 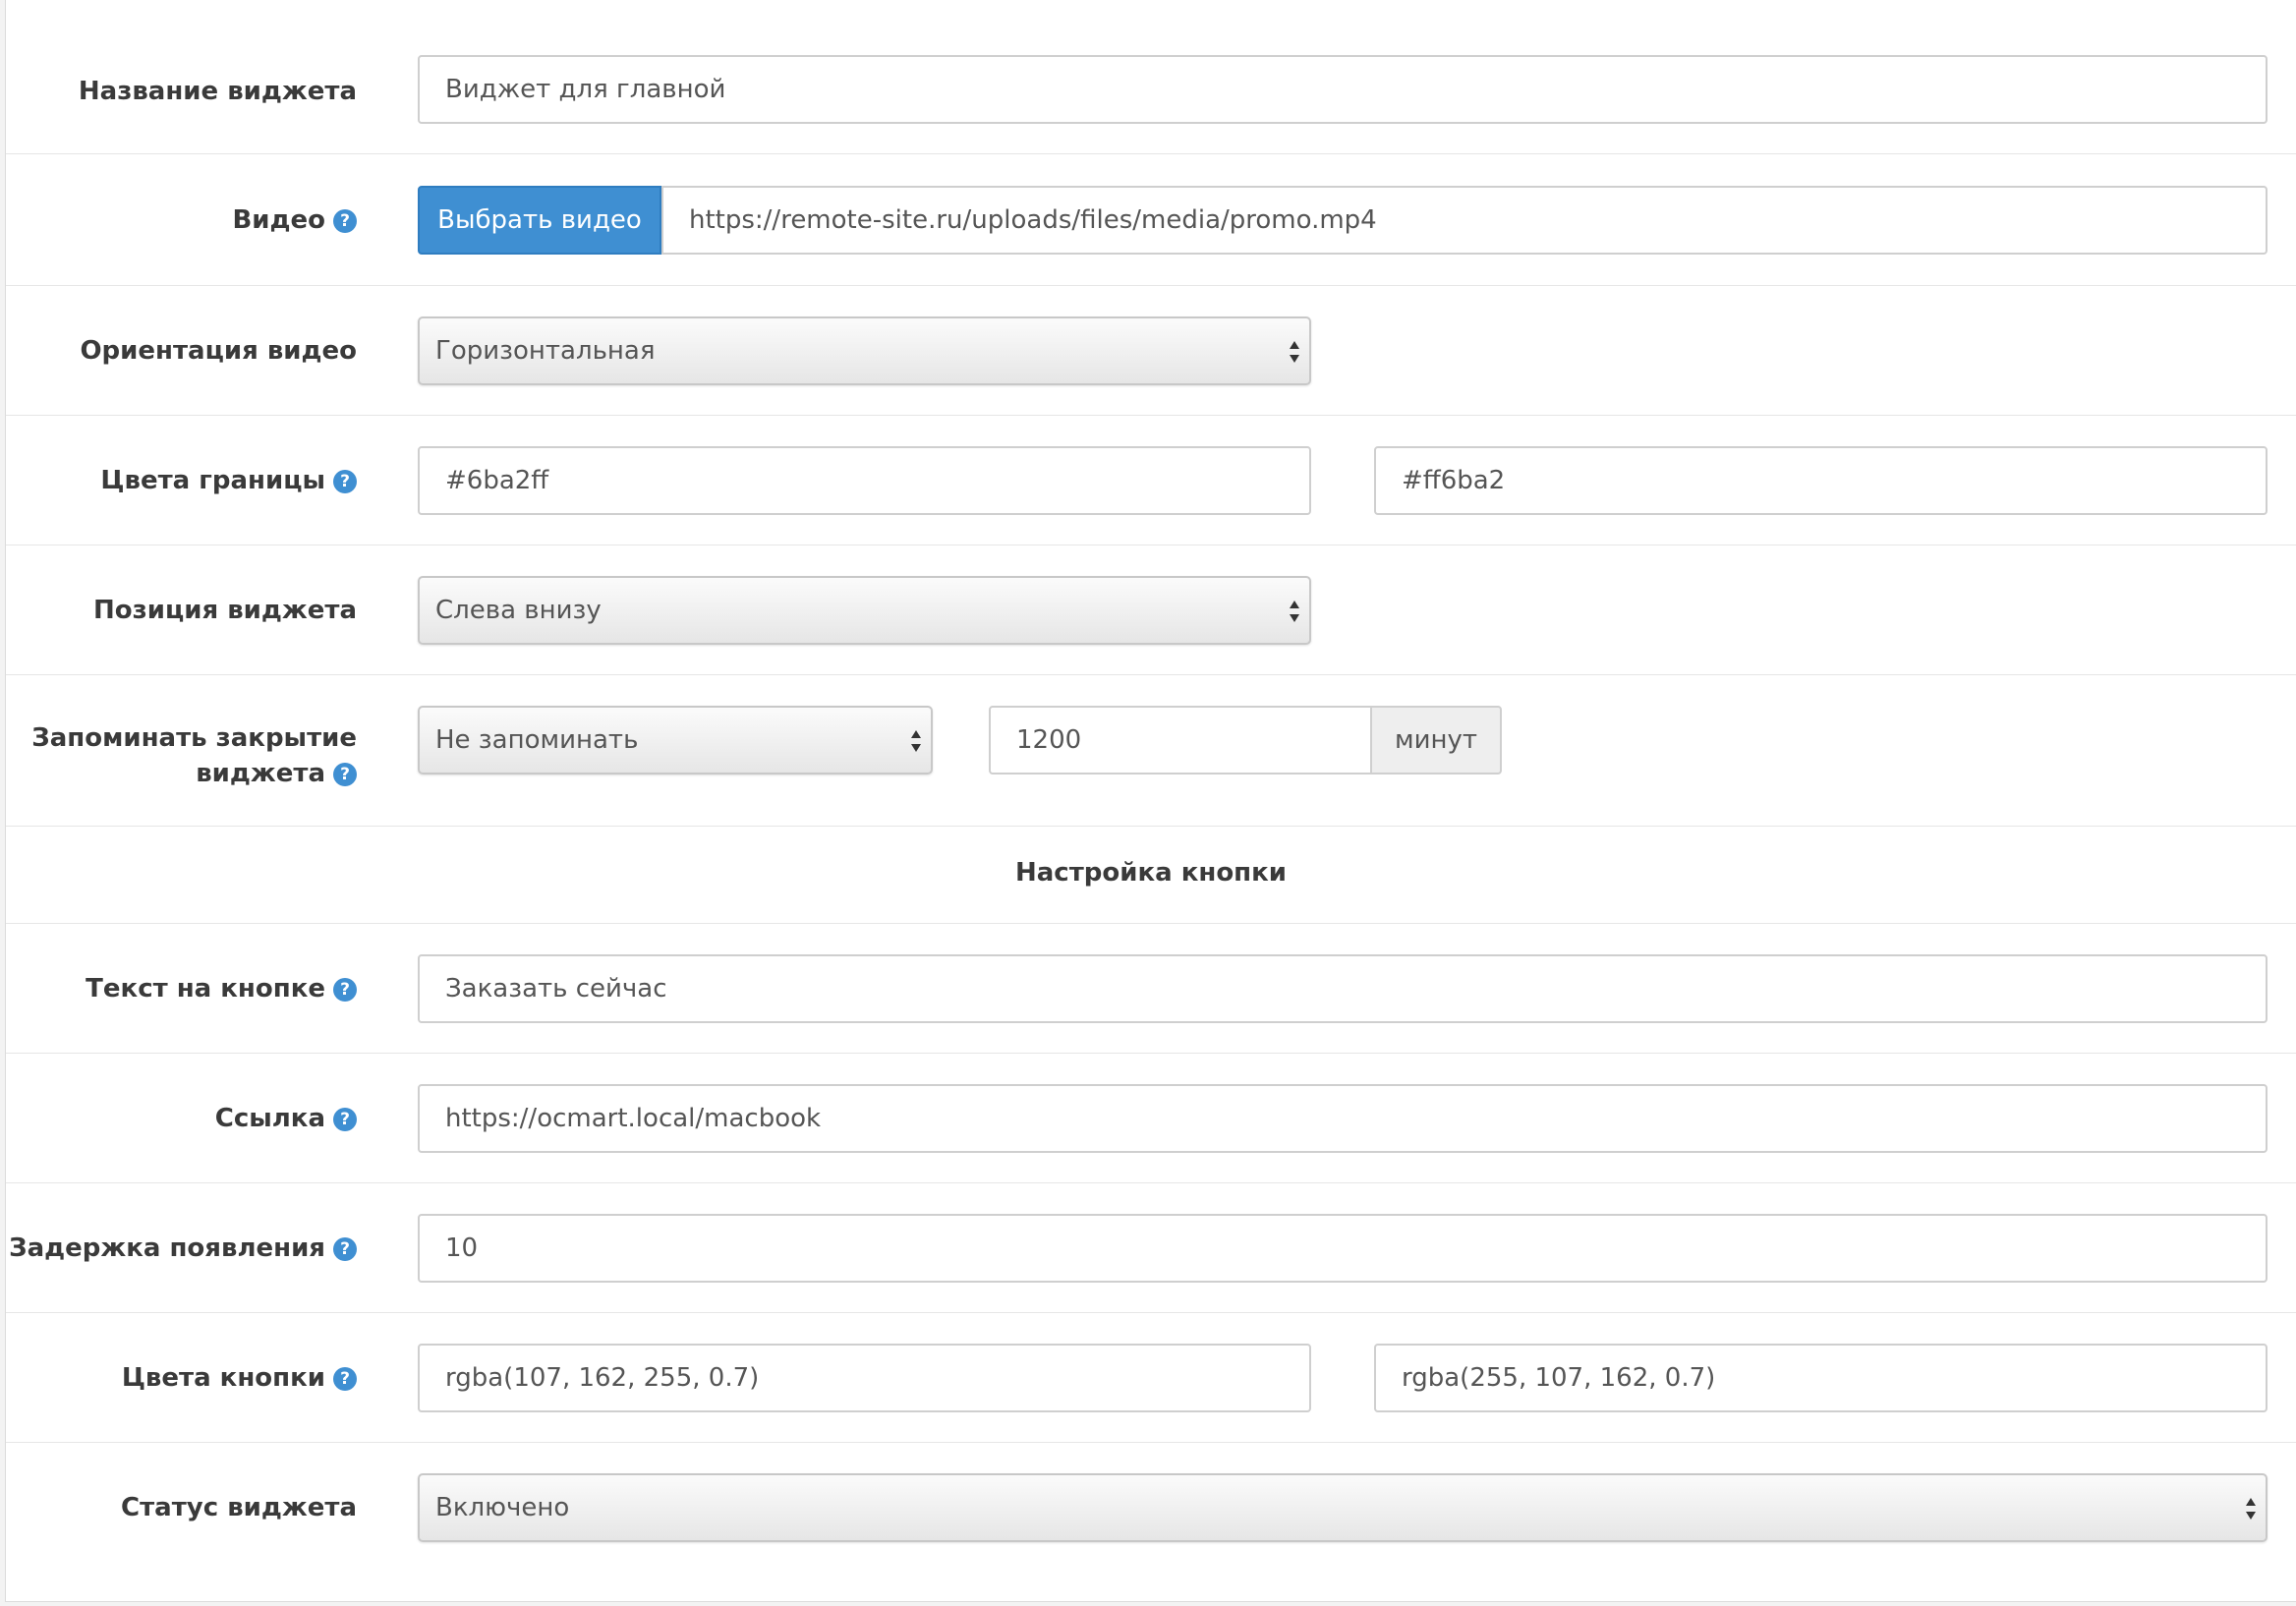 What do you see at coordinates (1342, 989) in the screenshot?
I see `button-text-input: Заказать сейчас` at bounding box center [1342, 989].